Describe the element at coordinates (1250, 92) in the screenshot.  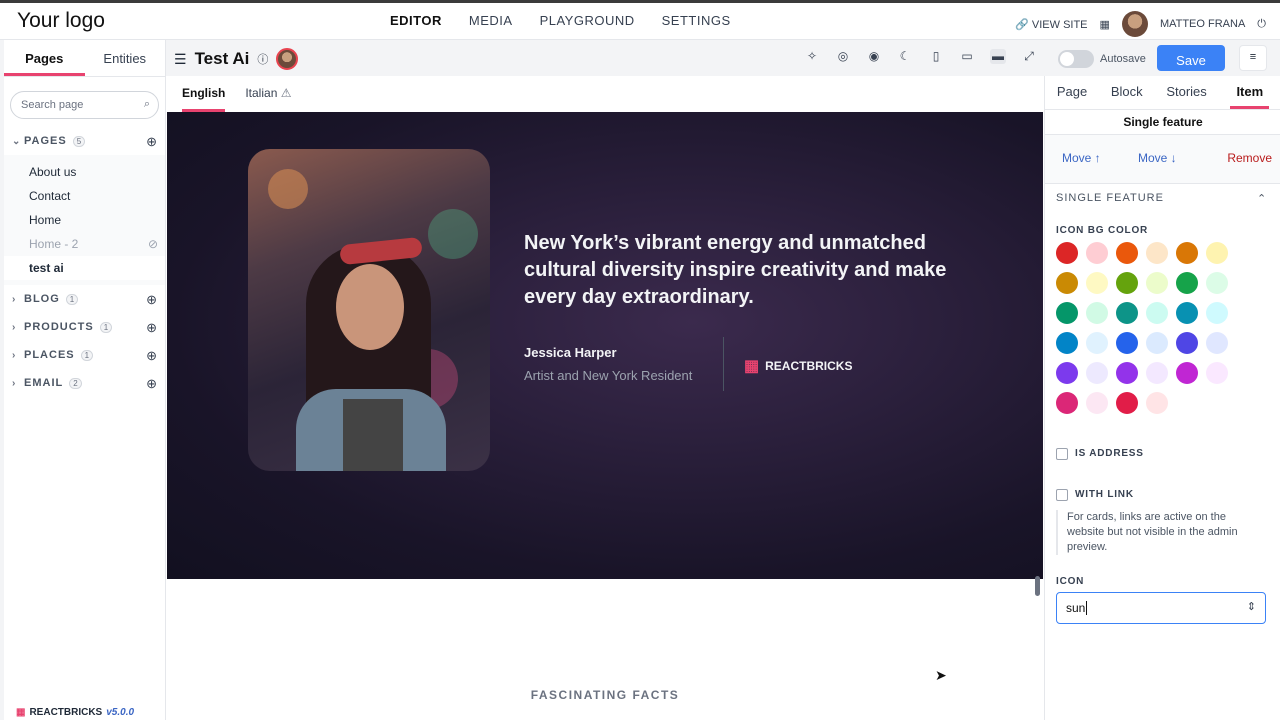
I see `tab-item: Item` at that location.